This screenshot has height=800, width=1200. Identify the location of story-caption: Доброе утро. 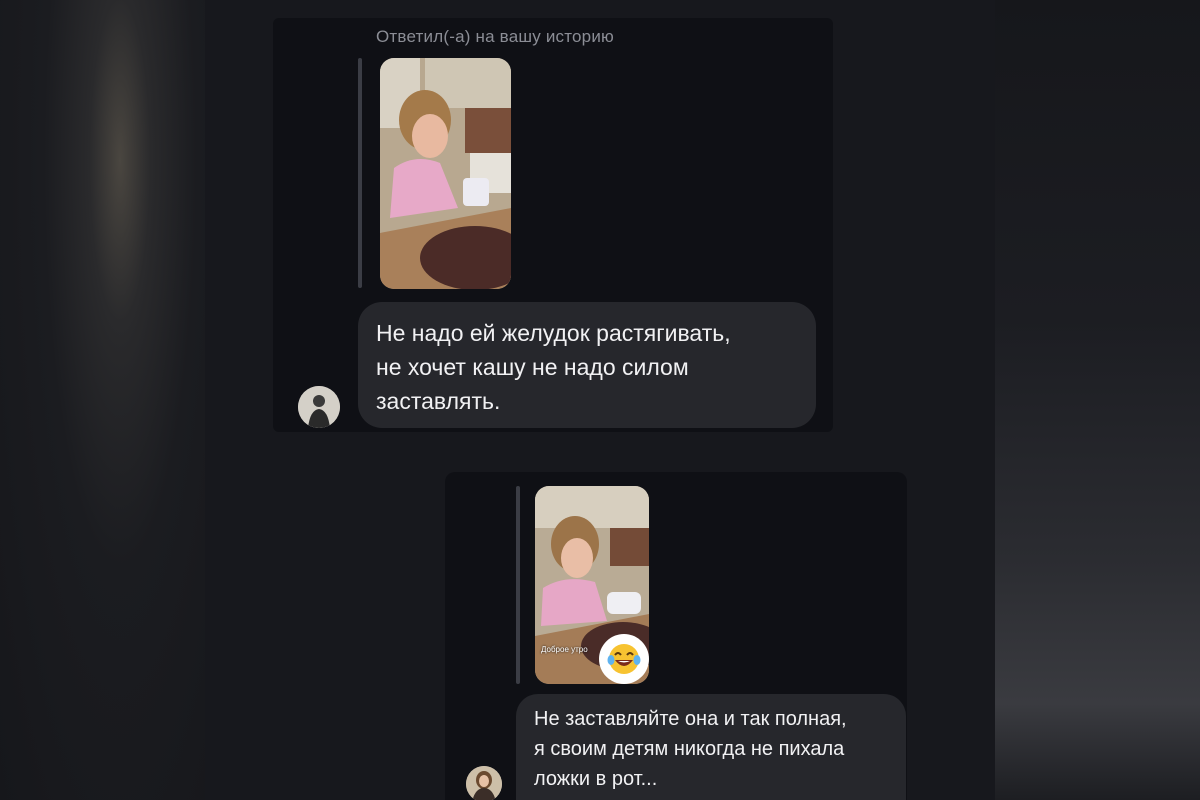
(564, 649).